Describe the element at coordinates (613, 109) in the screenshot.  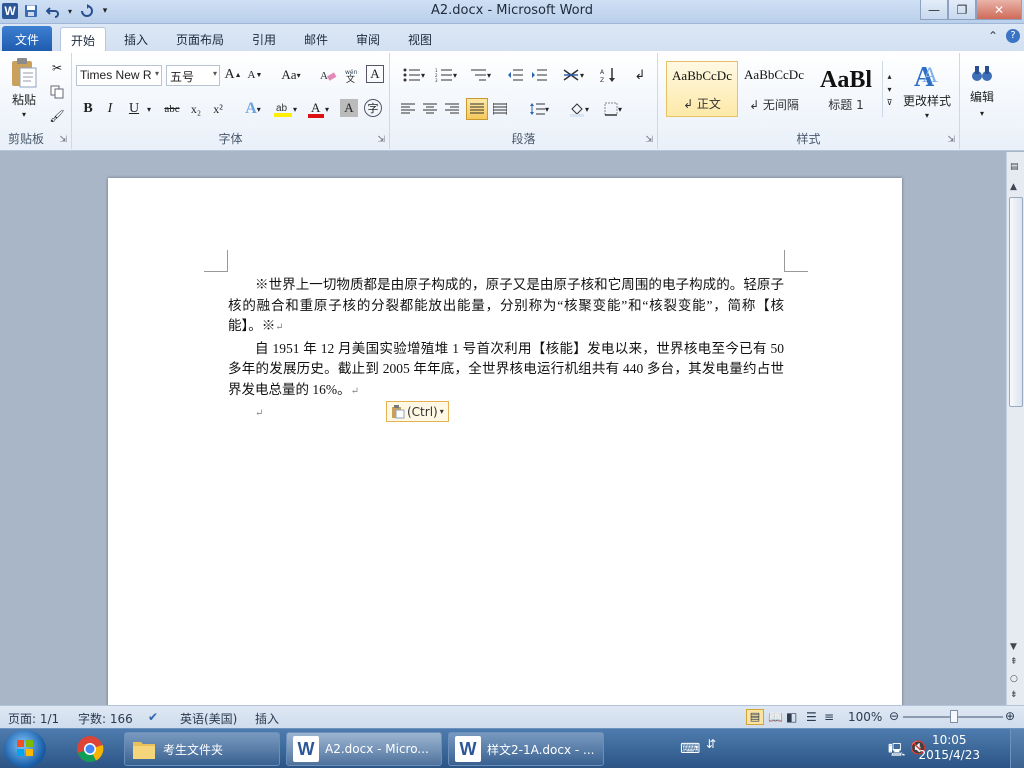
I see `borders-icon: ▾` at that location.